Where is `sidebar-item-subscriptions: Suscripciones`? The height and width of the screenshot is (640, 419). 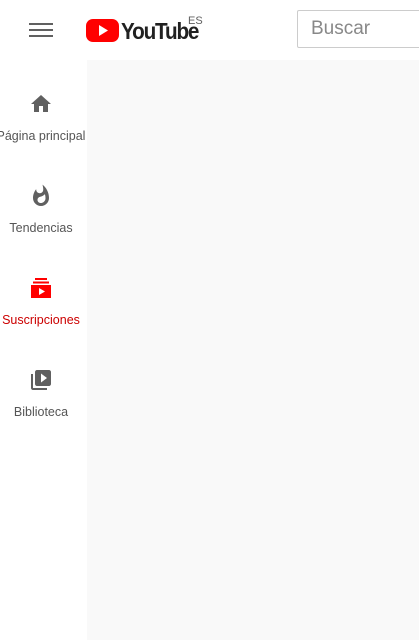 sidebar-item-subscriptions: Suscripciones is located at coordinates (43, 290).